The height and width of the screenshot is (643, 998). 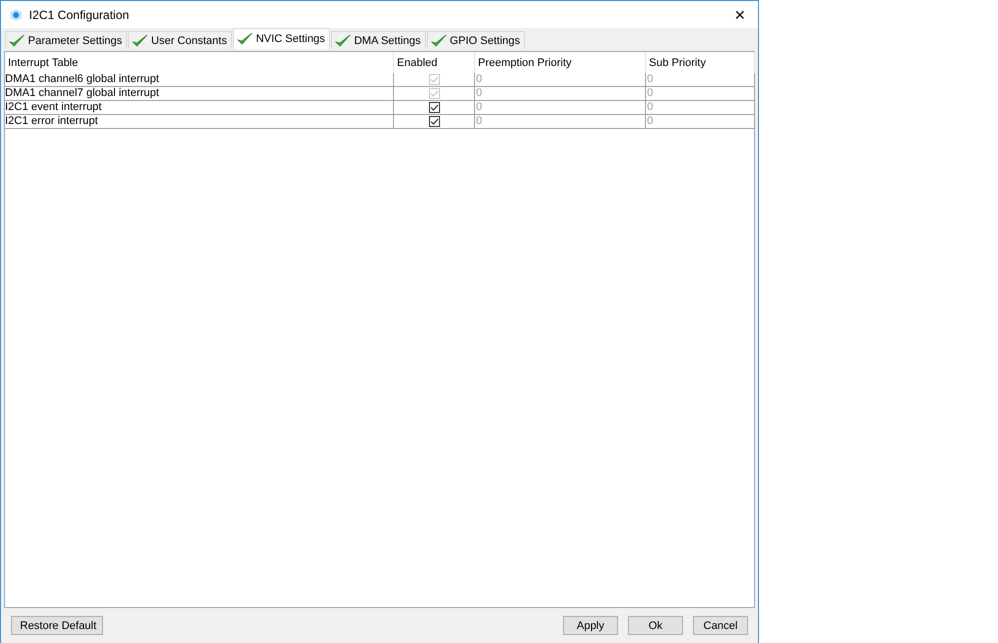 What do you see at coordinates (79, 15) in the screenshot?
I see `window-title: I2C1 Configuration` at bounding box center [79, 15].